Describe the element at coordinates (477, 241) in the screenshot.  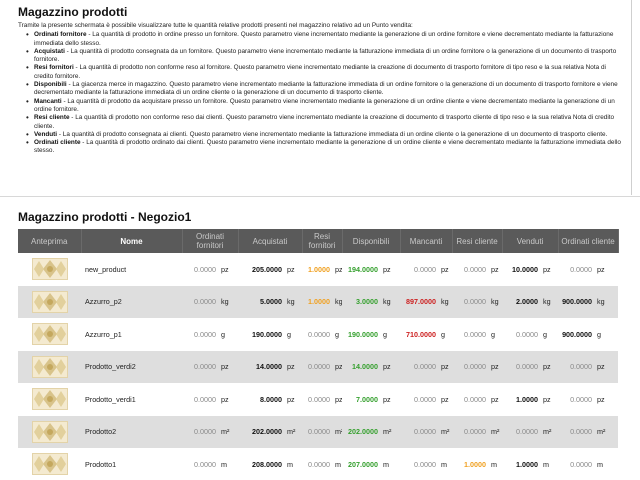
I see `header-resi-cliente: Resi cliente` at that location.